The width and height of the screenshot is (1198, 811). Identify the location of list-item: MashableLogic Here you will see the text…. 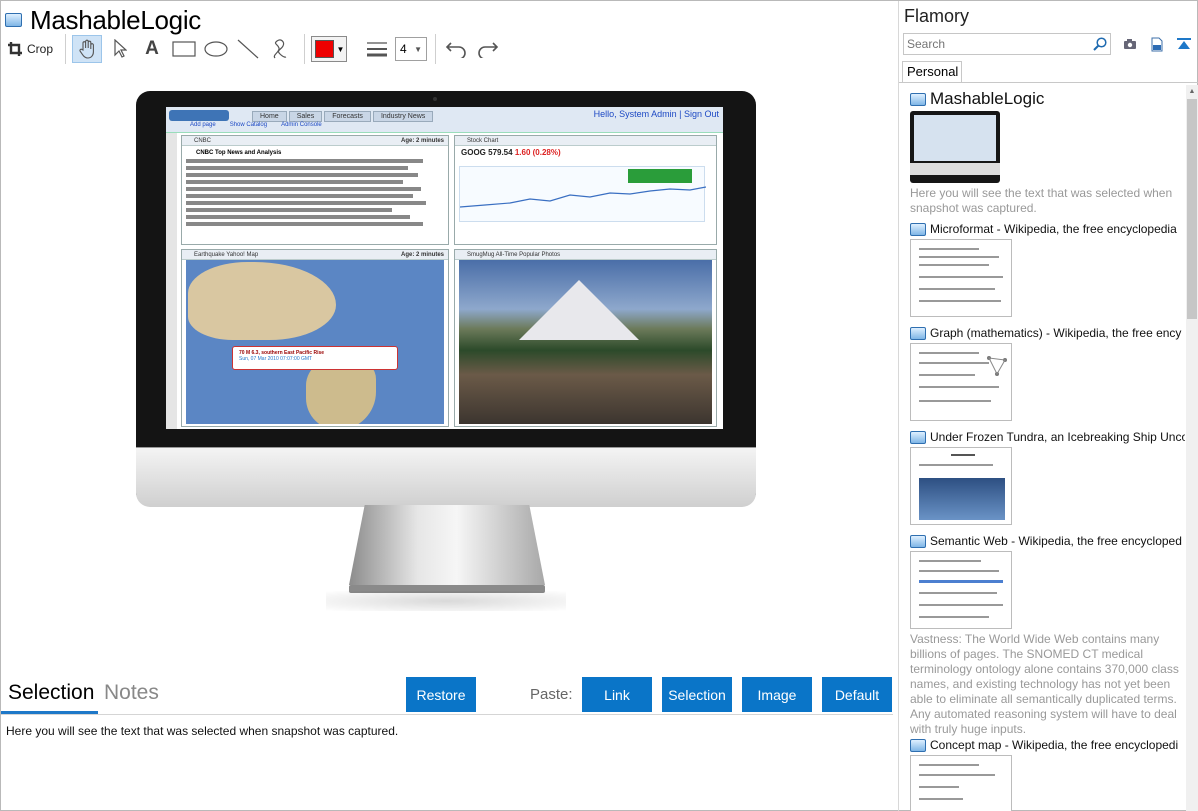
(1047, 152).